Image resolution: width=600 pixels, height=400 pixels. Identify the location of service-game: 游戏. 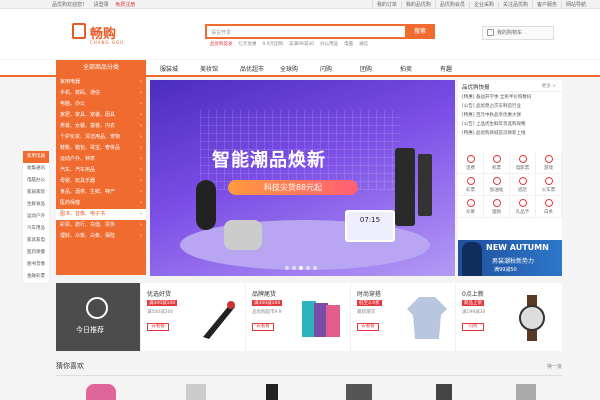
(549, 163).